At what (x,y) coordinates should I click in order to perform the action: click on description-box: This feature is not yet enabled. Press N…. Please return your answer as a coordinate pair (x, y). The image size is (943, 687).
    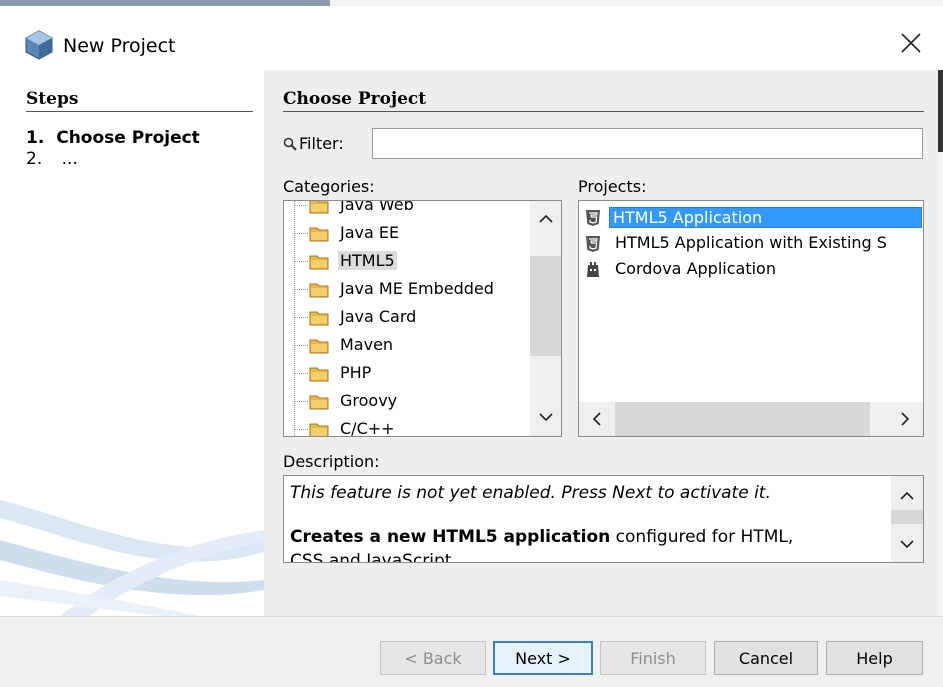
    Looking at the image, I should click on (603, 519).